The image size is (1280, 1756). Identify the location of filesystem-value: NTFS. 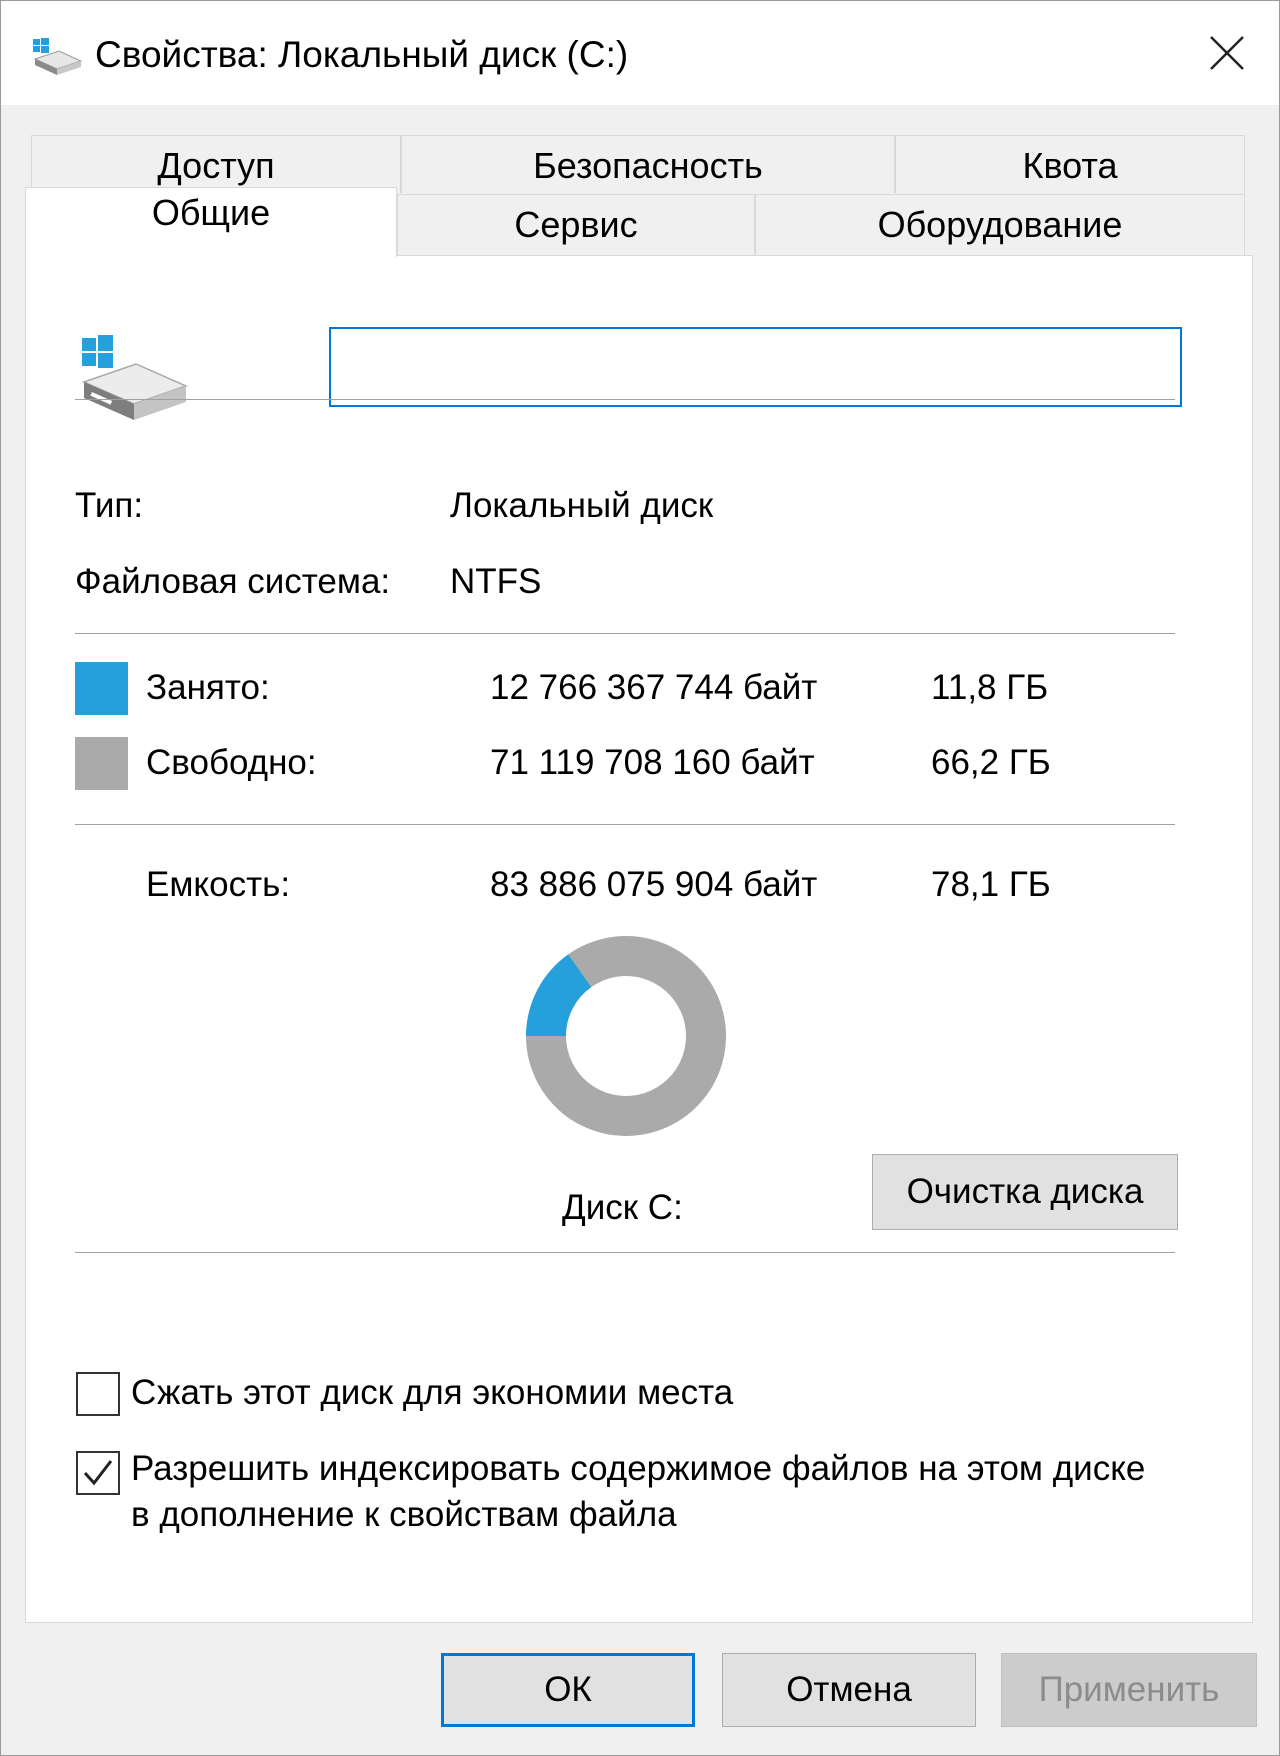
(496, 581).